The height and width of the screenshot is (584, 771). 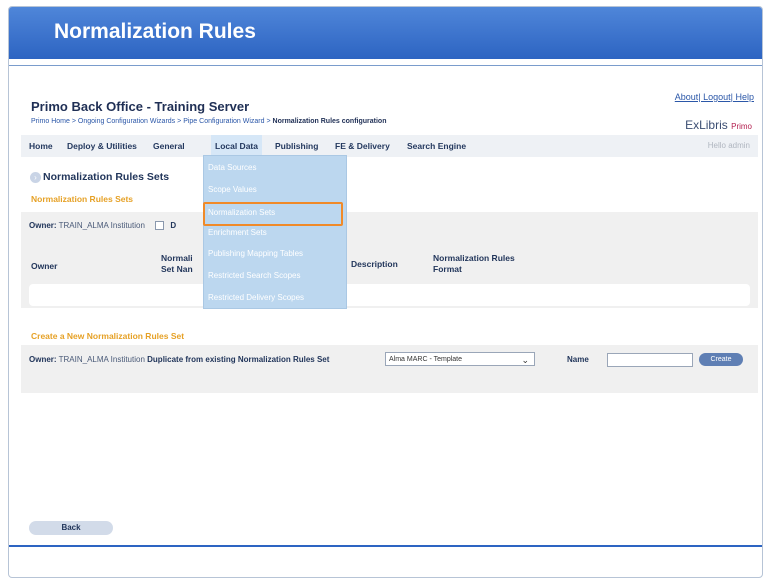 I want to click on nav-local-data: Local Data, so click(x=236, y=146).